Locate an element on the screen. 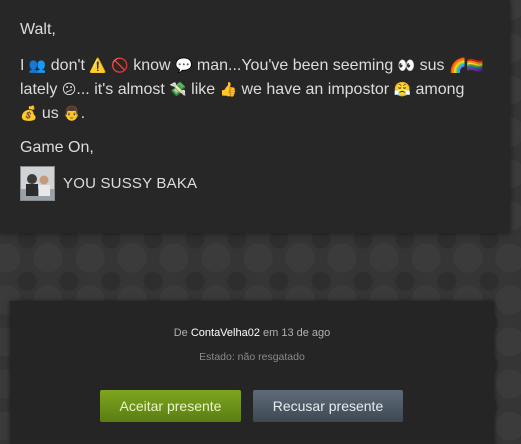 This screenshot has height=444, width=521. accept-gift-button: Aceitar presente is located at coordinates (170, 406).